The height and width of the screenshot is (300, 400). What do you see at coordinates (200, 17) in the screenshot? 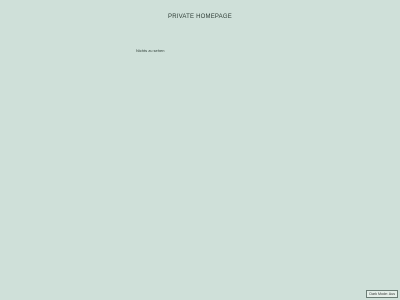
I see `page-title: PRIVATE HOMEPAGE` at bounding box center [200, 17].